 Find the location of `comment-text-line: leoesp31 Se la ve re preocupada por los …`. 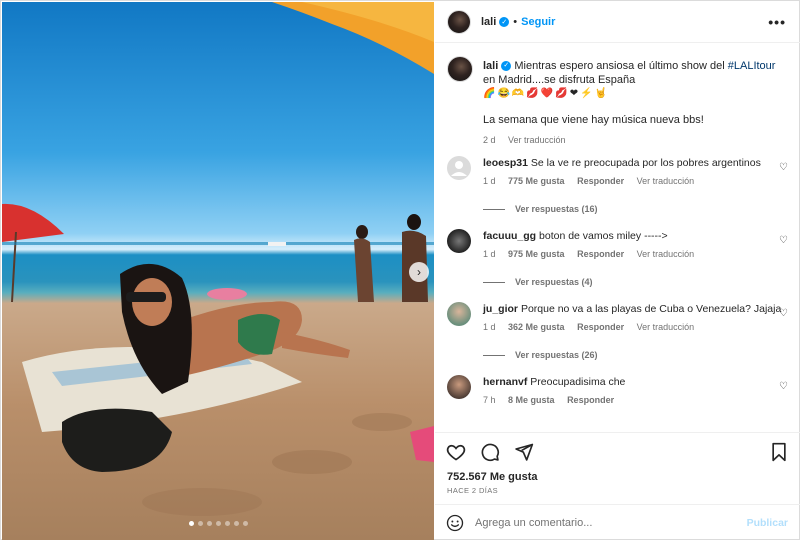

comment-text-line: leoesp31 Se la ve re preocupada por los … is located at coordinates (635, 163).